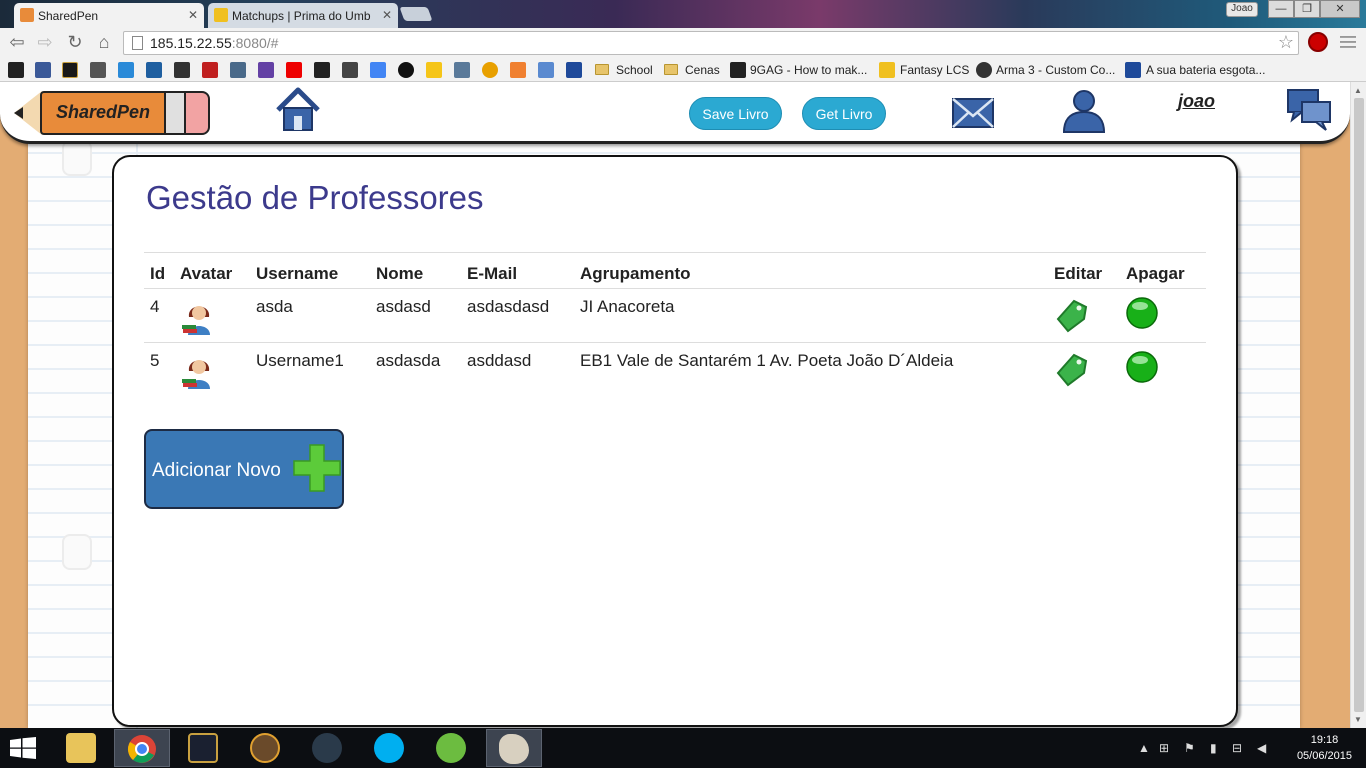  Describe the element at coordinates (303, 15) in the screenshot. I see `tab-matchups: Matchups | Prima do Umb ✕` at that location.